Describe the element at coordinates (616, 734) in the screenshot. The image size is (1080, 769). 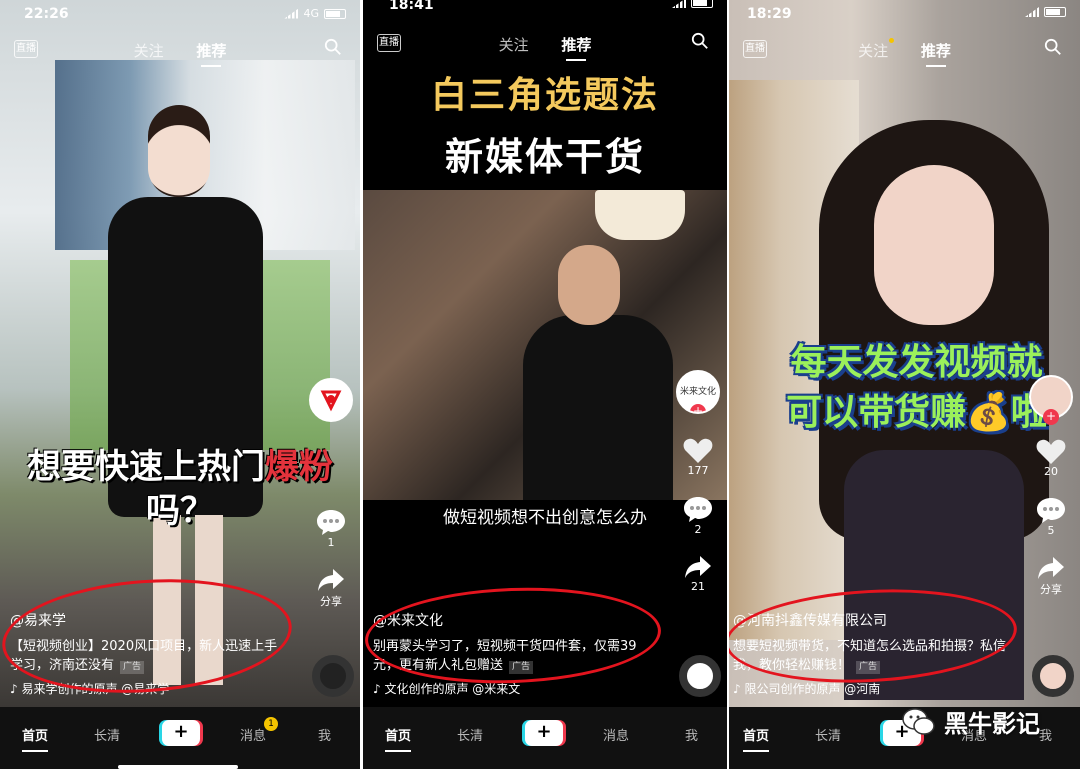
I see `tab-messages: 消息` at that location.